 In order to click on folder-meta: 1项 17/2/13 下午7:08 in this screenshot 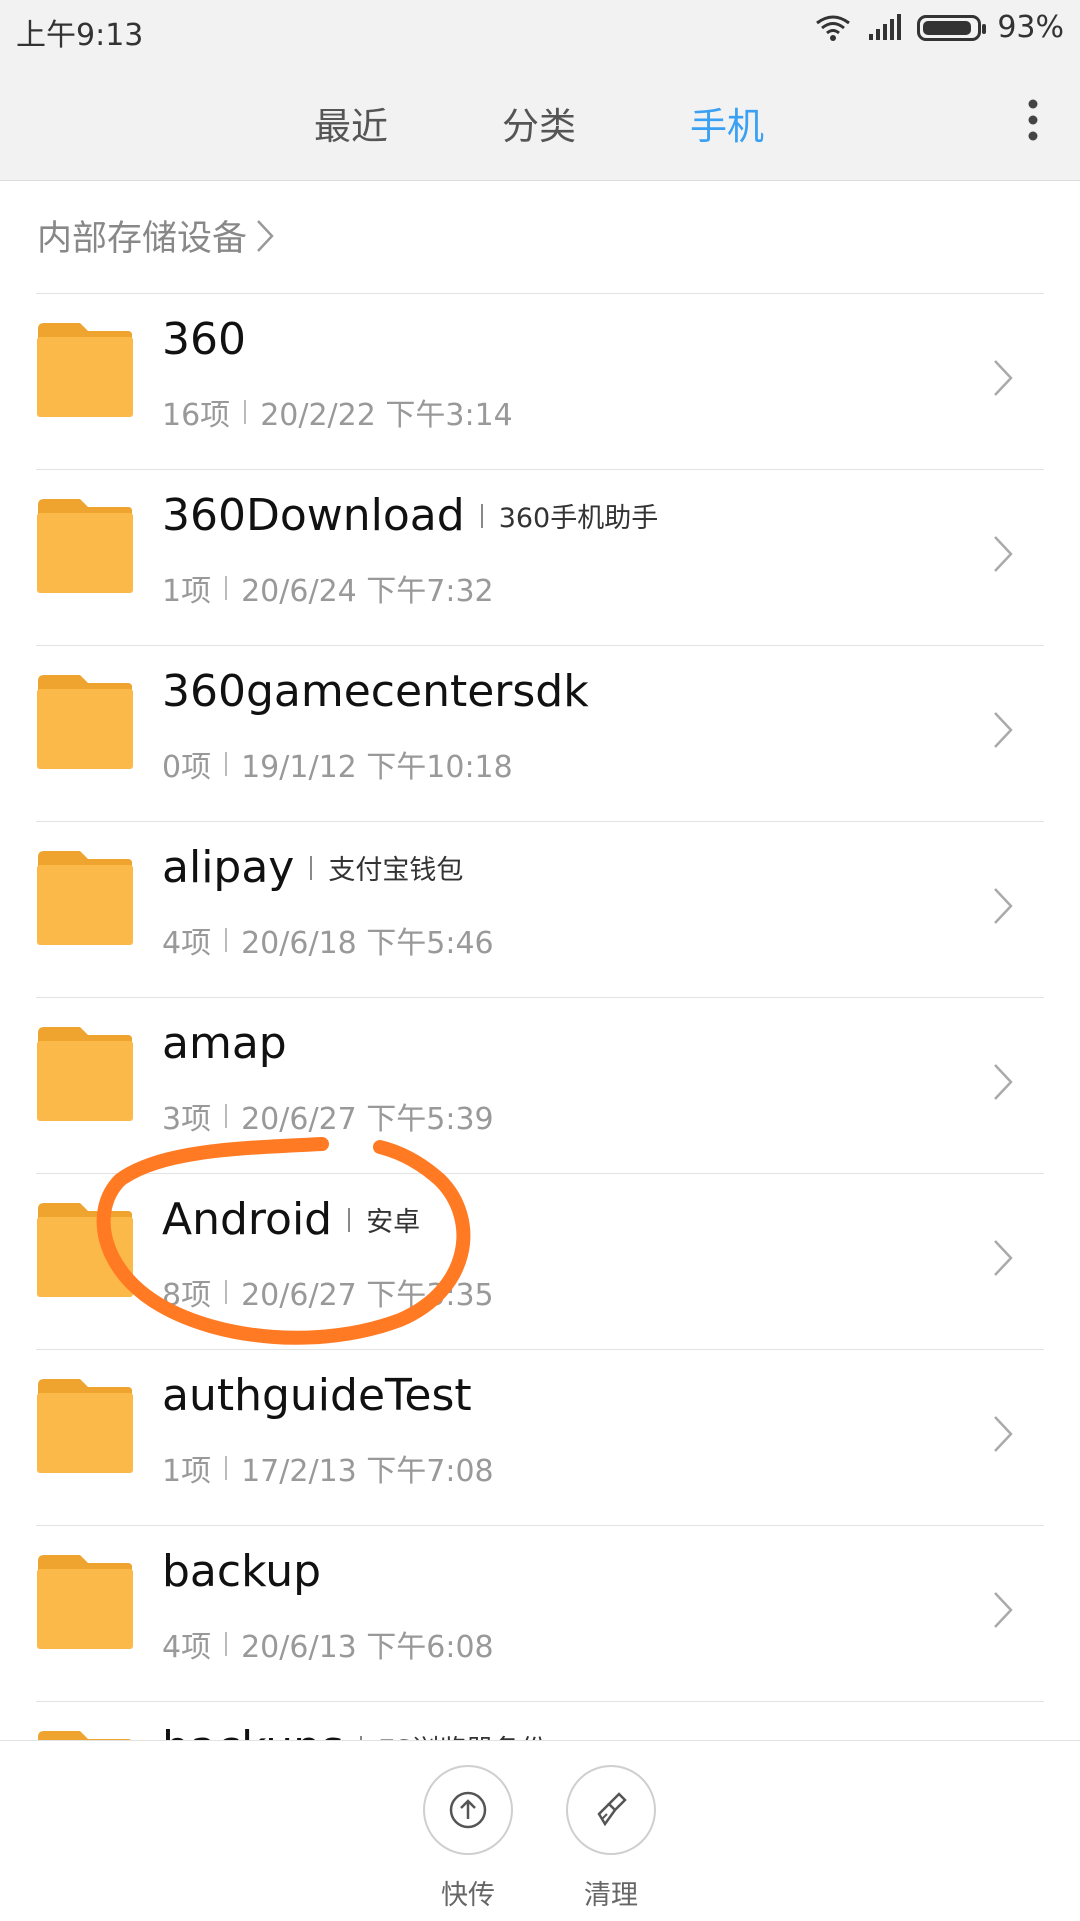, I will do `click(328, 1468)`.